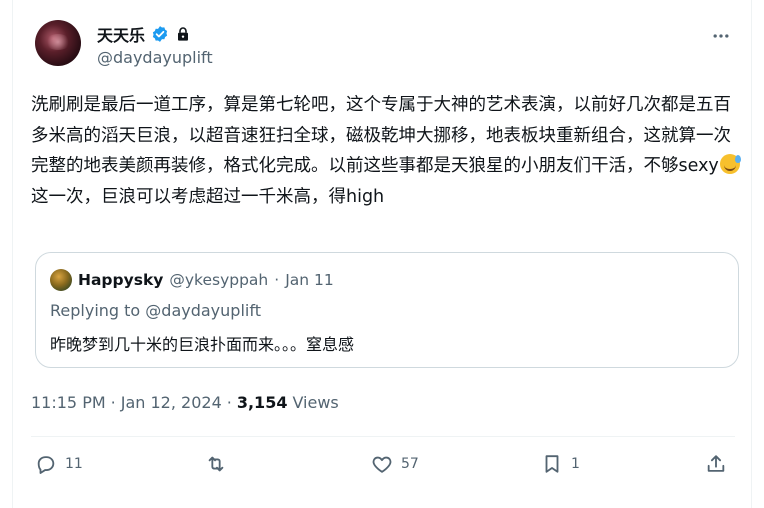 This screenshot has height=508, width=764. What do you see at coordinates (383, 436) in the screenshot?
I see `actions-divider` at bounding box center [383, 436].